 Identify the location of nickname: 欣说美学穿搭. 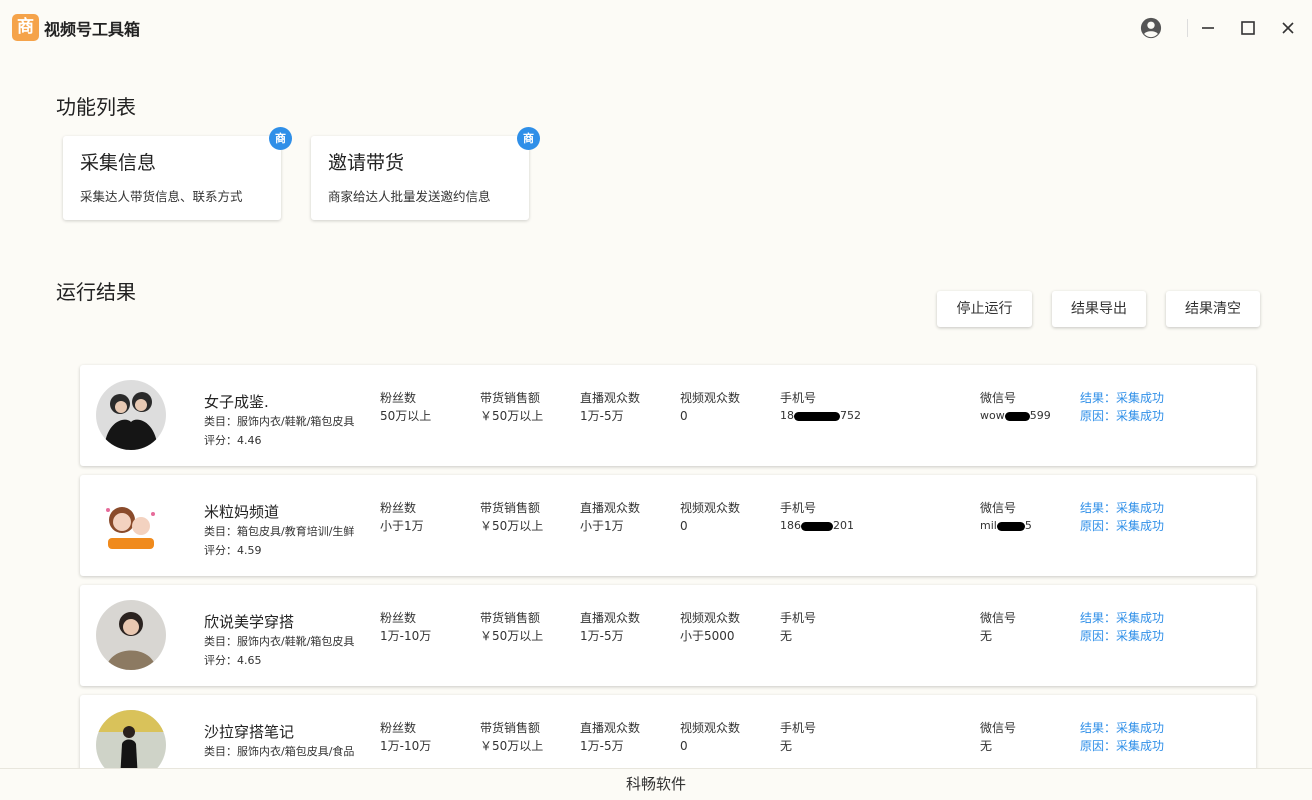
(249, 622).